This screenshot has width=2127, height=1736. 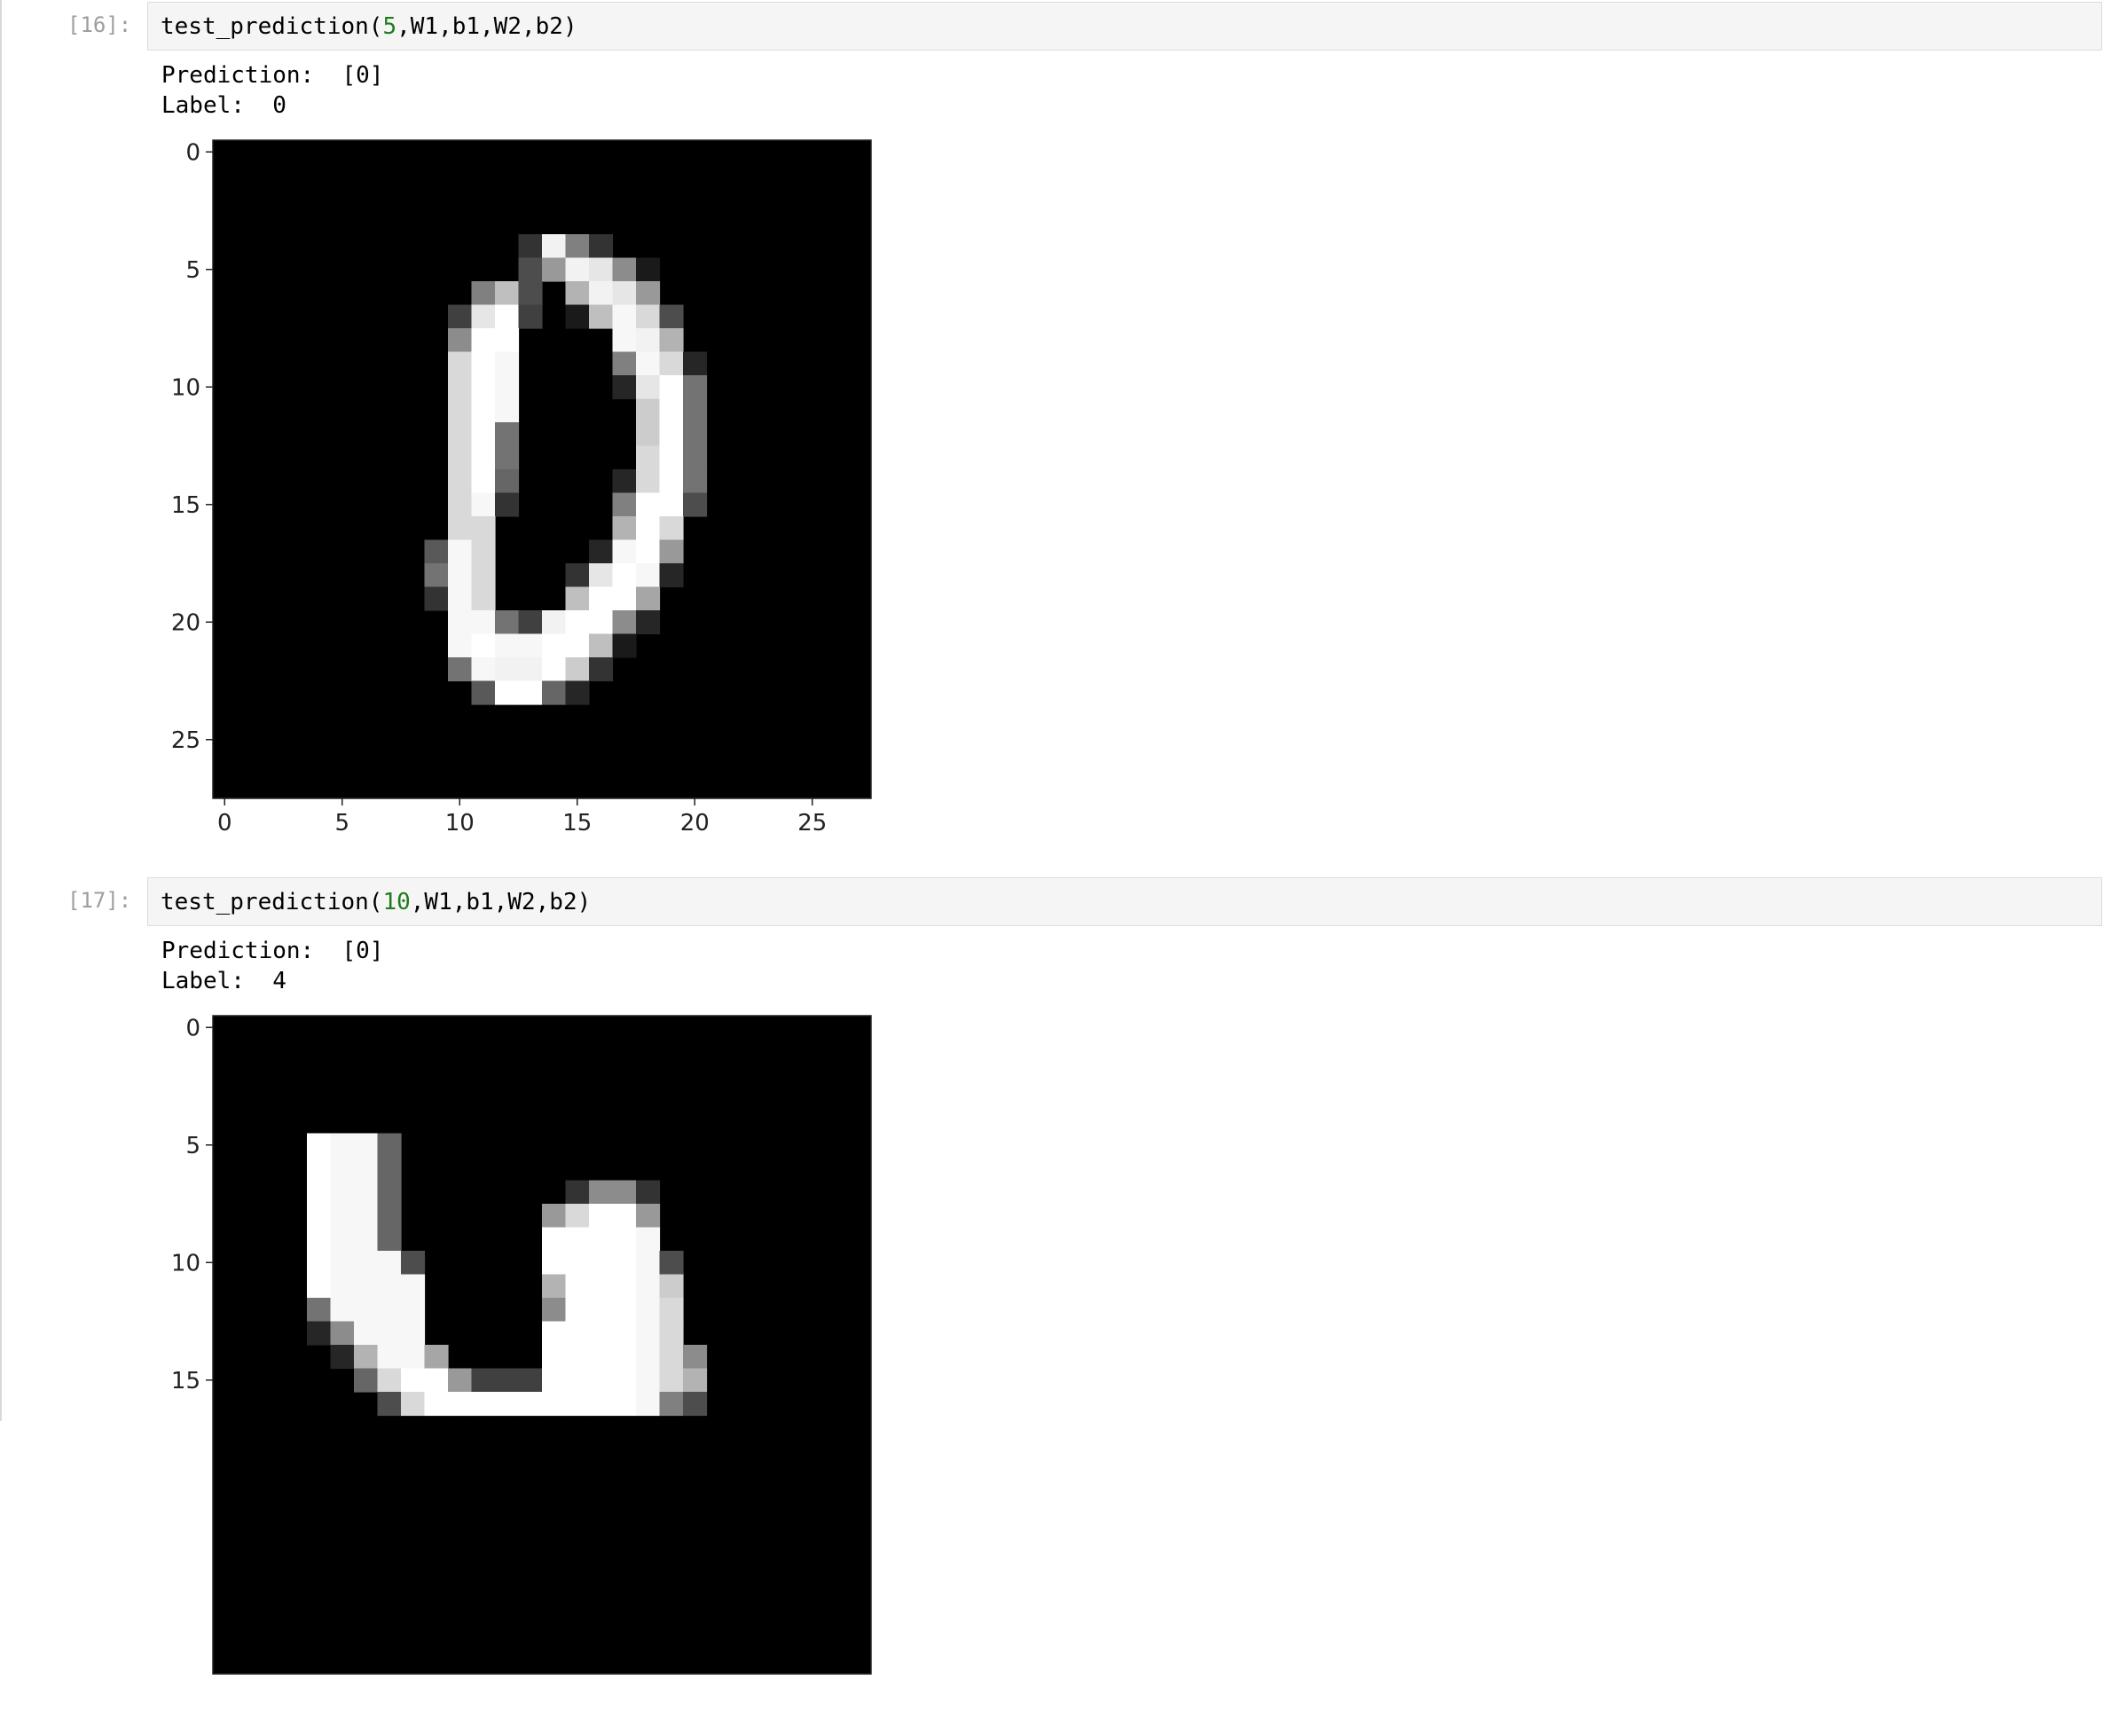 I want to click on code-input: test_prediction(10,W1,b1,W2,b2), so click(x=1124, y=901).